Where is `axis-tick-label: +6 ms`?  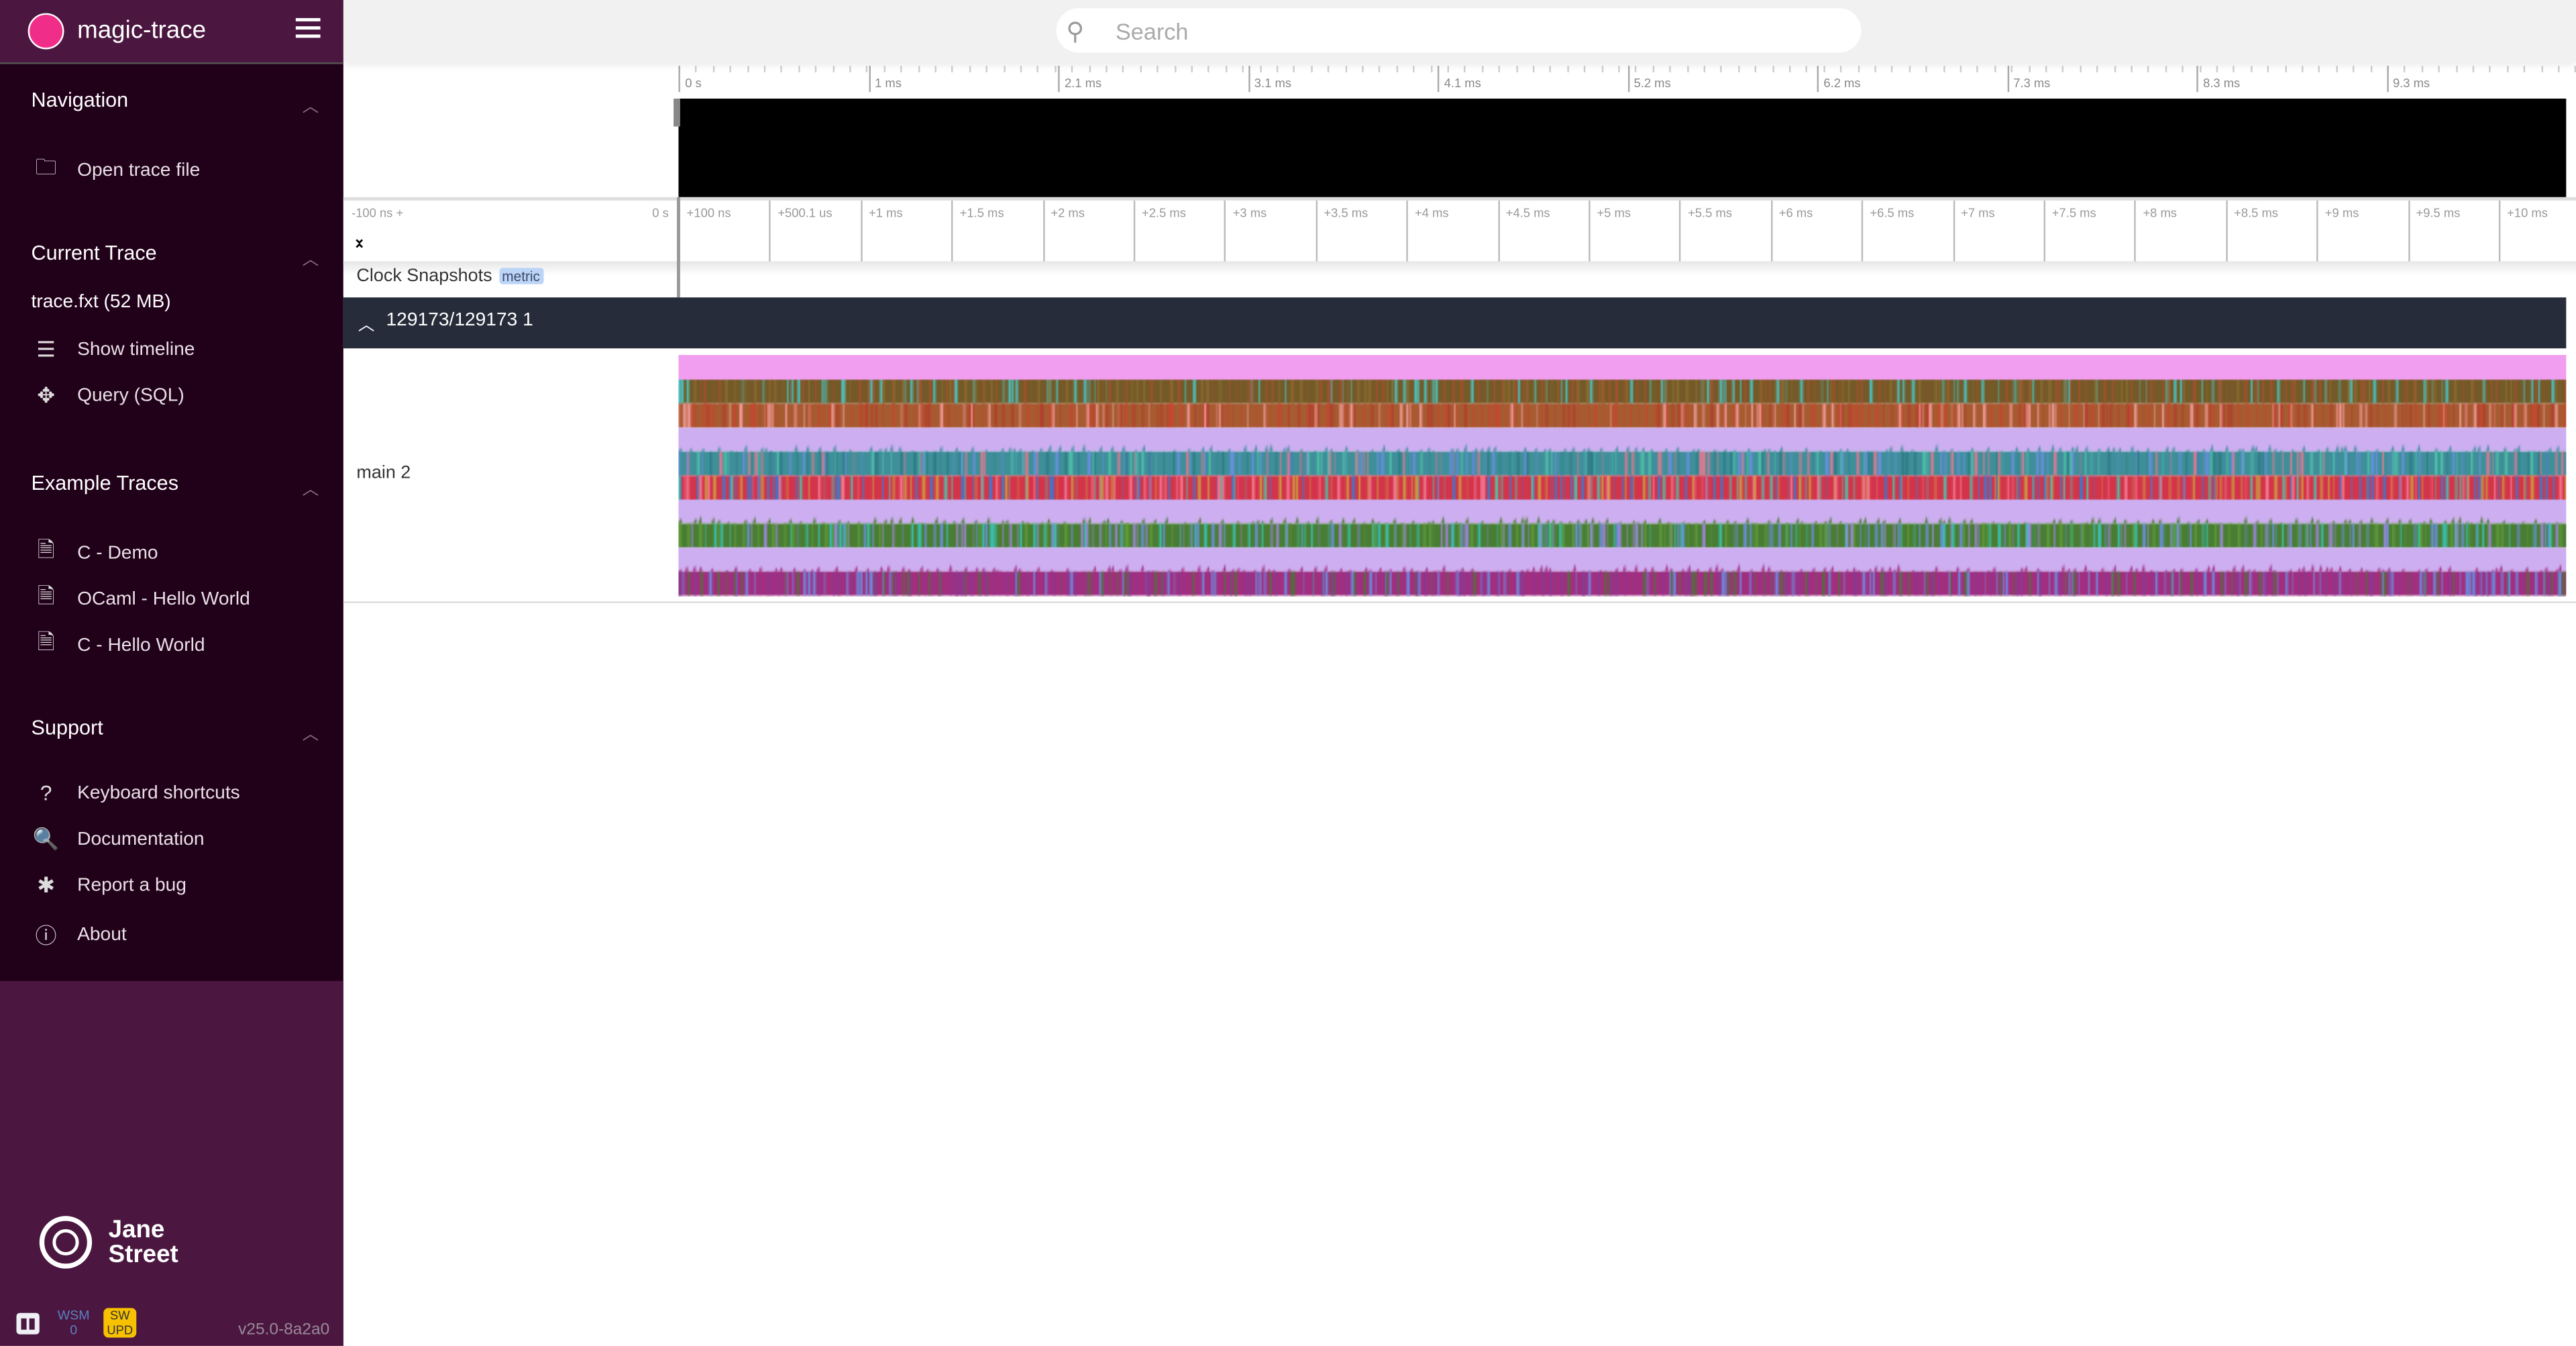
axis-tick-label: +6 ms is located at coordinates (1791, 233).